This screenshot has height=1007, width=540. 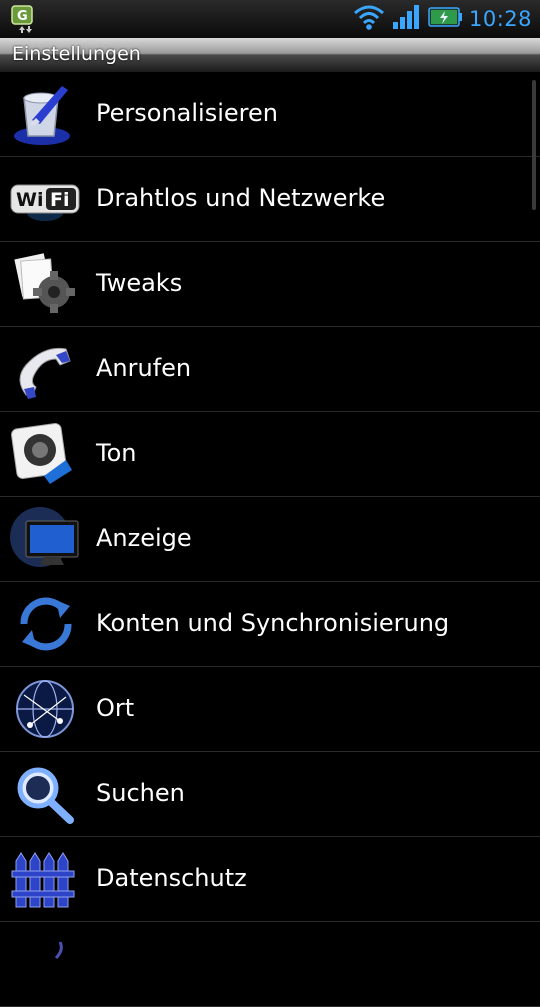 I want to click on notification-icon: G, so click(x=27, y=19).